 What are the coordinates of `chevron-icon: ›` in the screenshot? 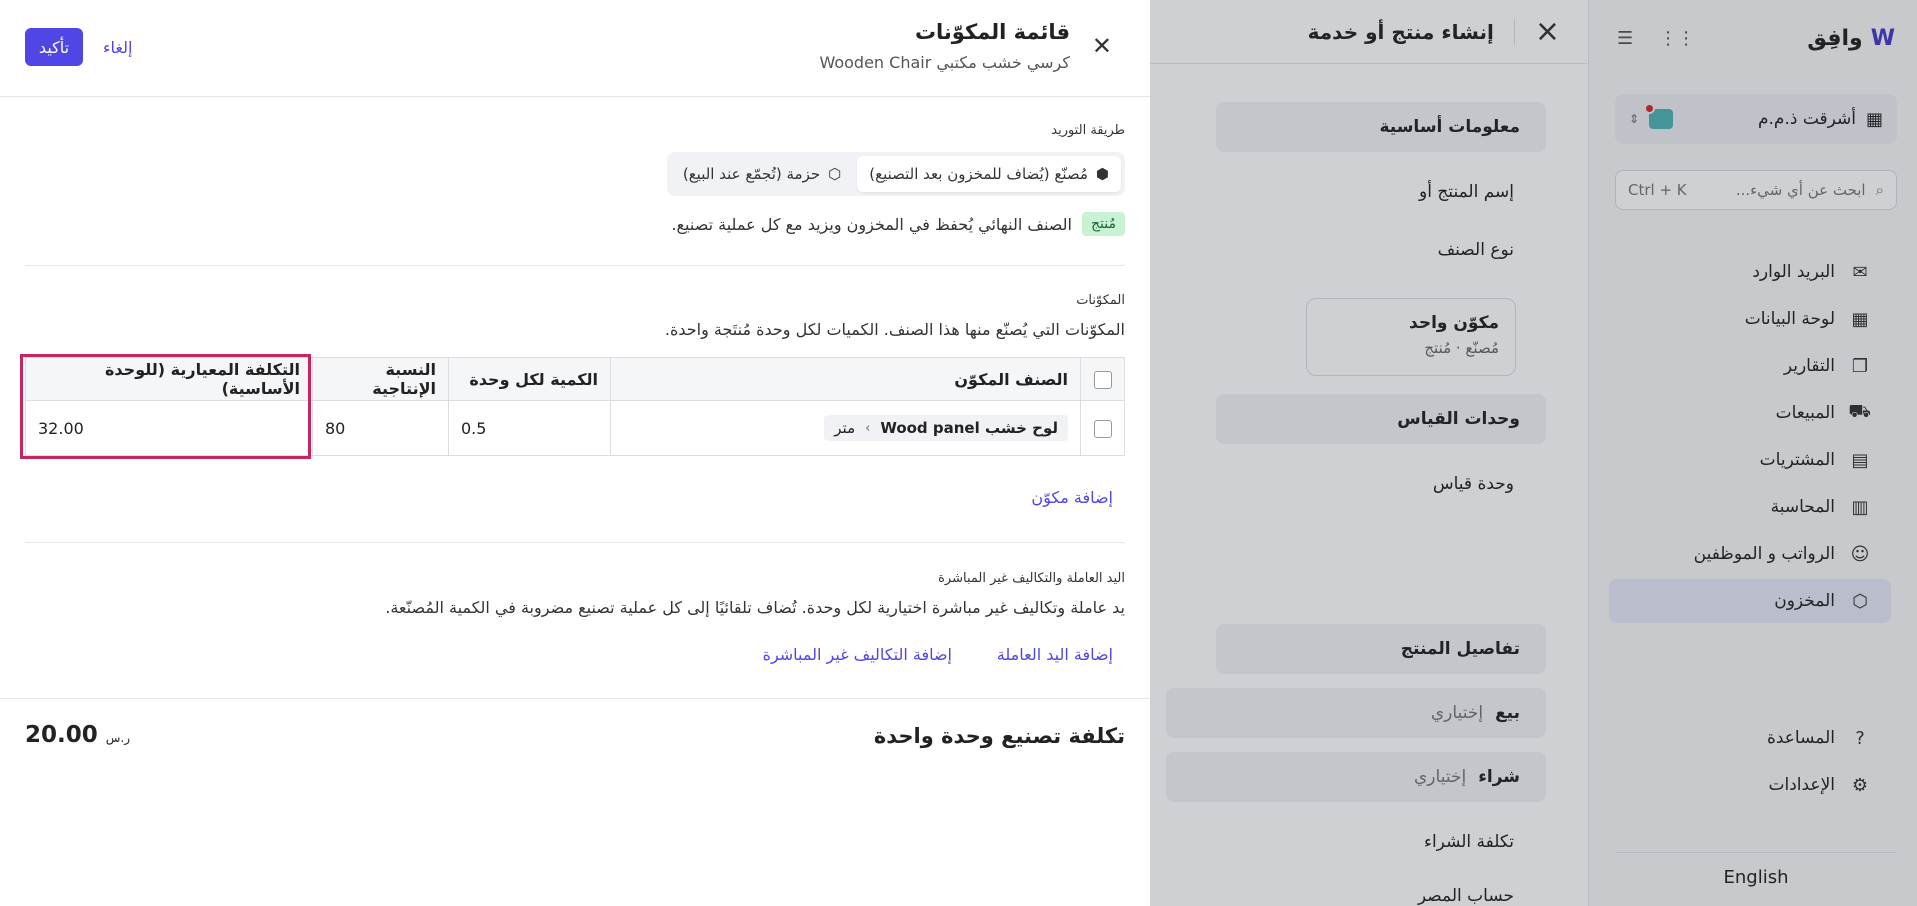 It's located at (868, 428).